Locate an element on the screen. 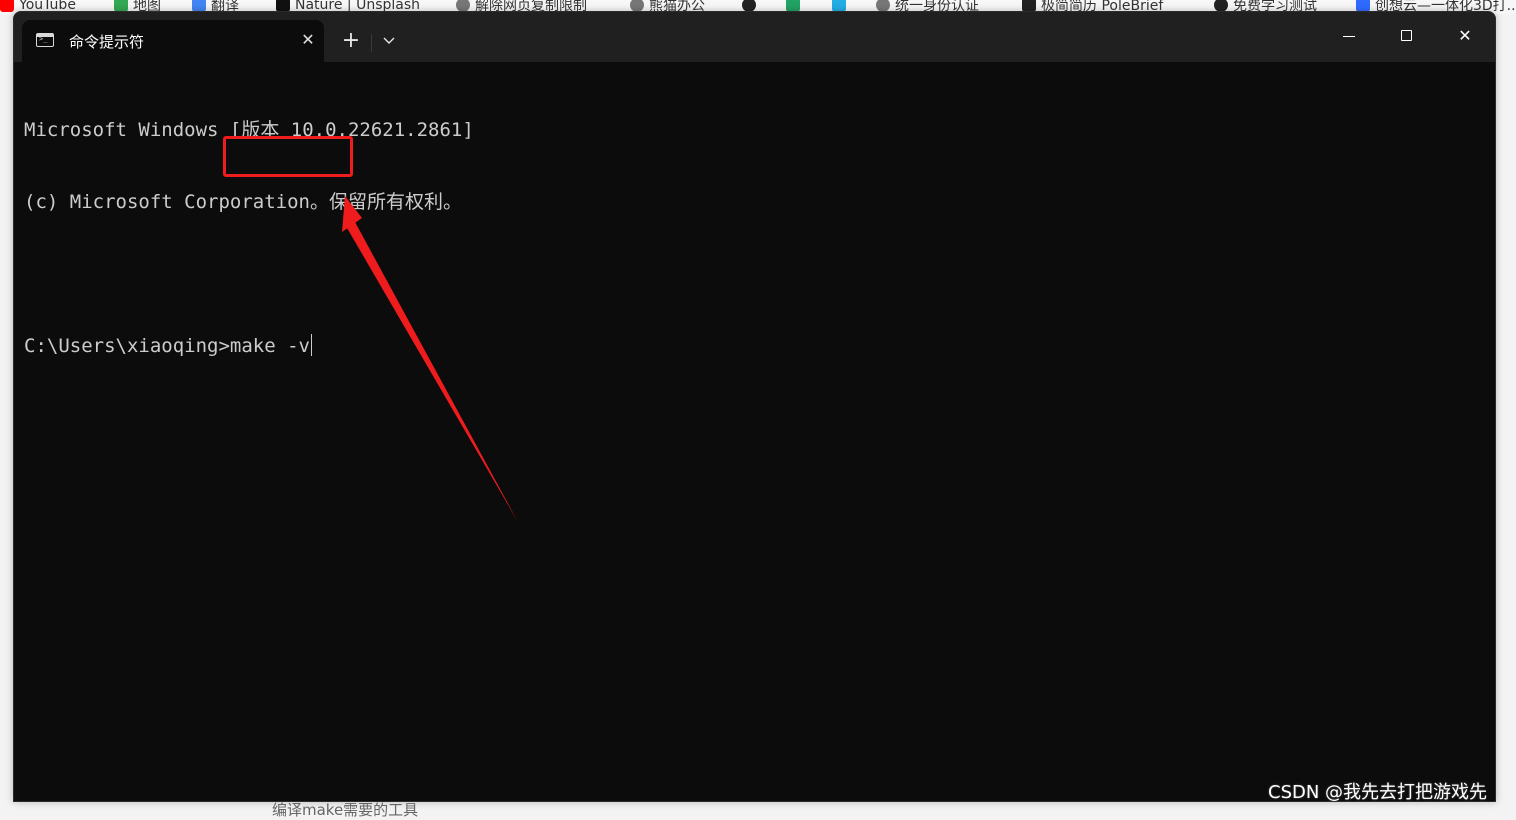 This screenshot has height=820, width=1516. terminal-icon is located at coordinates (45, 40).